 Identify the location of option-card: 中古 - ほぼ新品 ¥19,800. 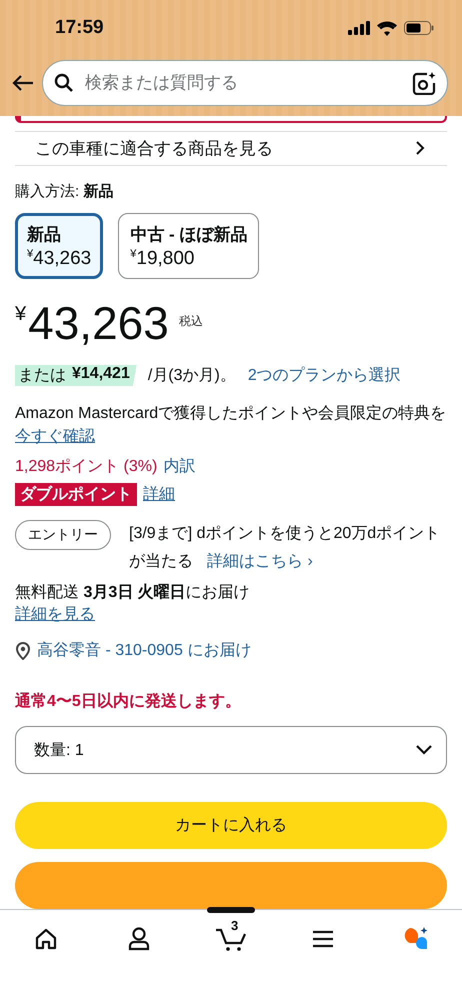
(189, 246).